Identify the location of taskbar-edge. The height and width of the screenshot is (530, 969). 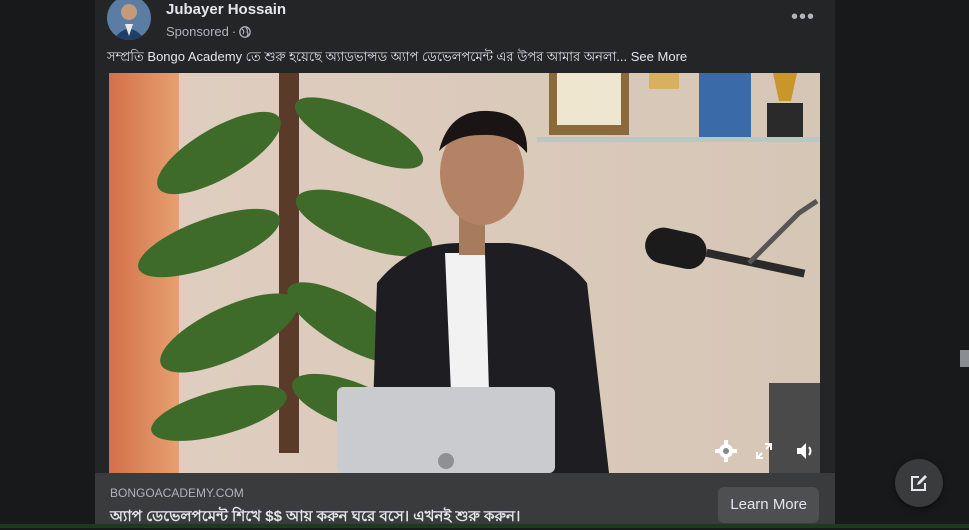
(484, 526).